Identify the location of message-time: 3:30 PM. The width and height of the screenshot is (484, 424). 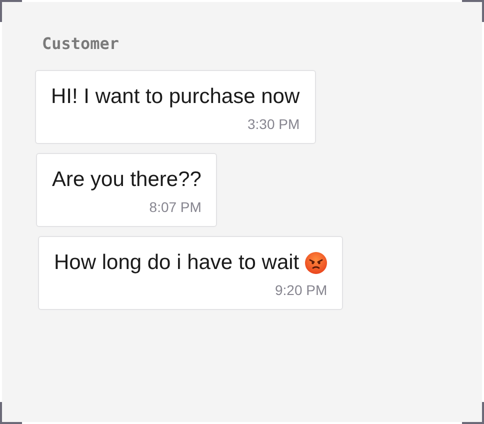
(274, 124).